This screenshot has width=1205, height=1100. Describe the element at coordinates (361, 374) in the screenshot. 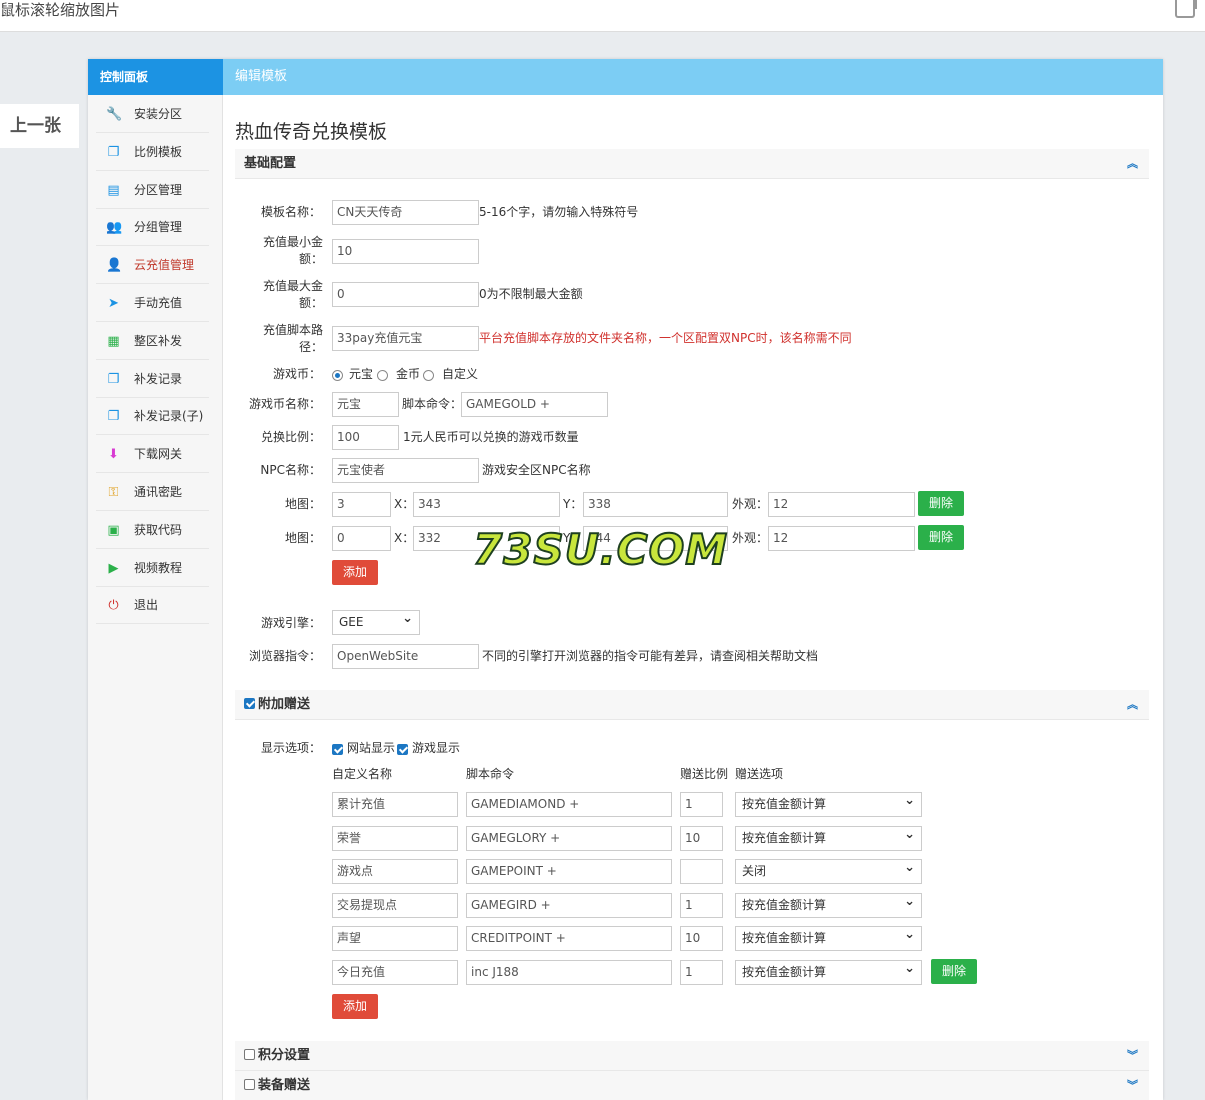

I see `currency-option-label: 元宝` at that location.